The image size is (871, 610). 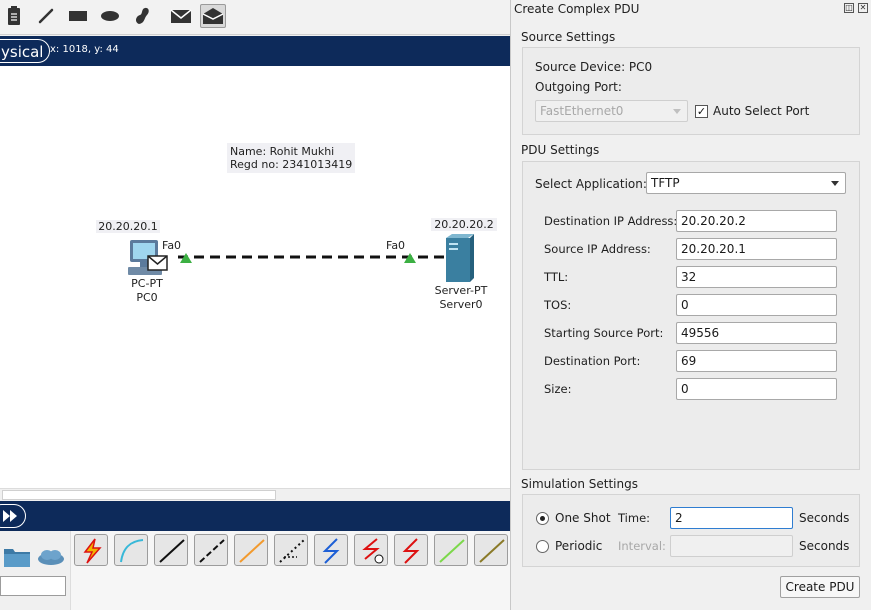 I want to click on auto-connect-icon, so click(x=91, y=550).